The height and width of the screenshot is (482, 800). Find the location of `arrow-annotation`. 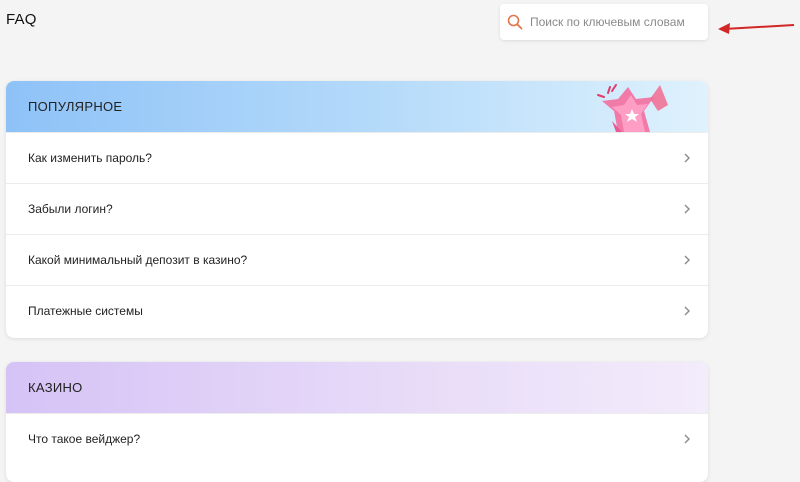

arrow-annotation is located at coordinates (756, 28).